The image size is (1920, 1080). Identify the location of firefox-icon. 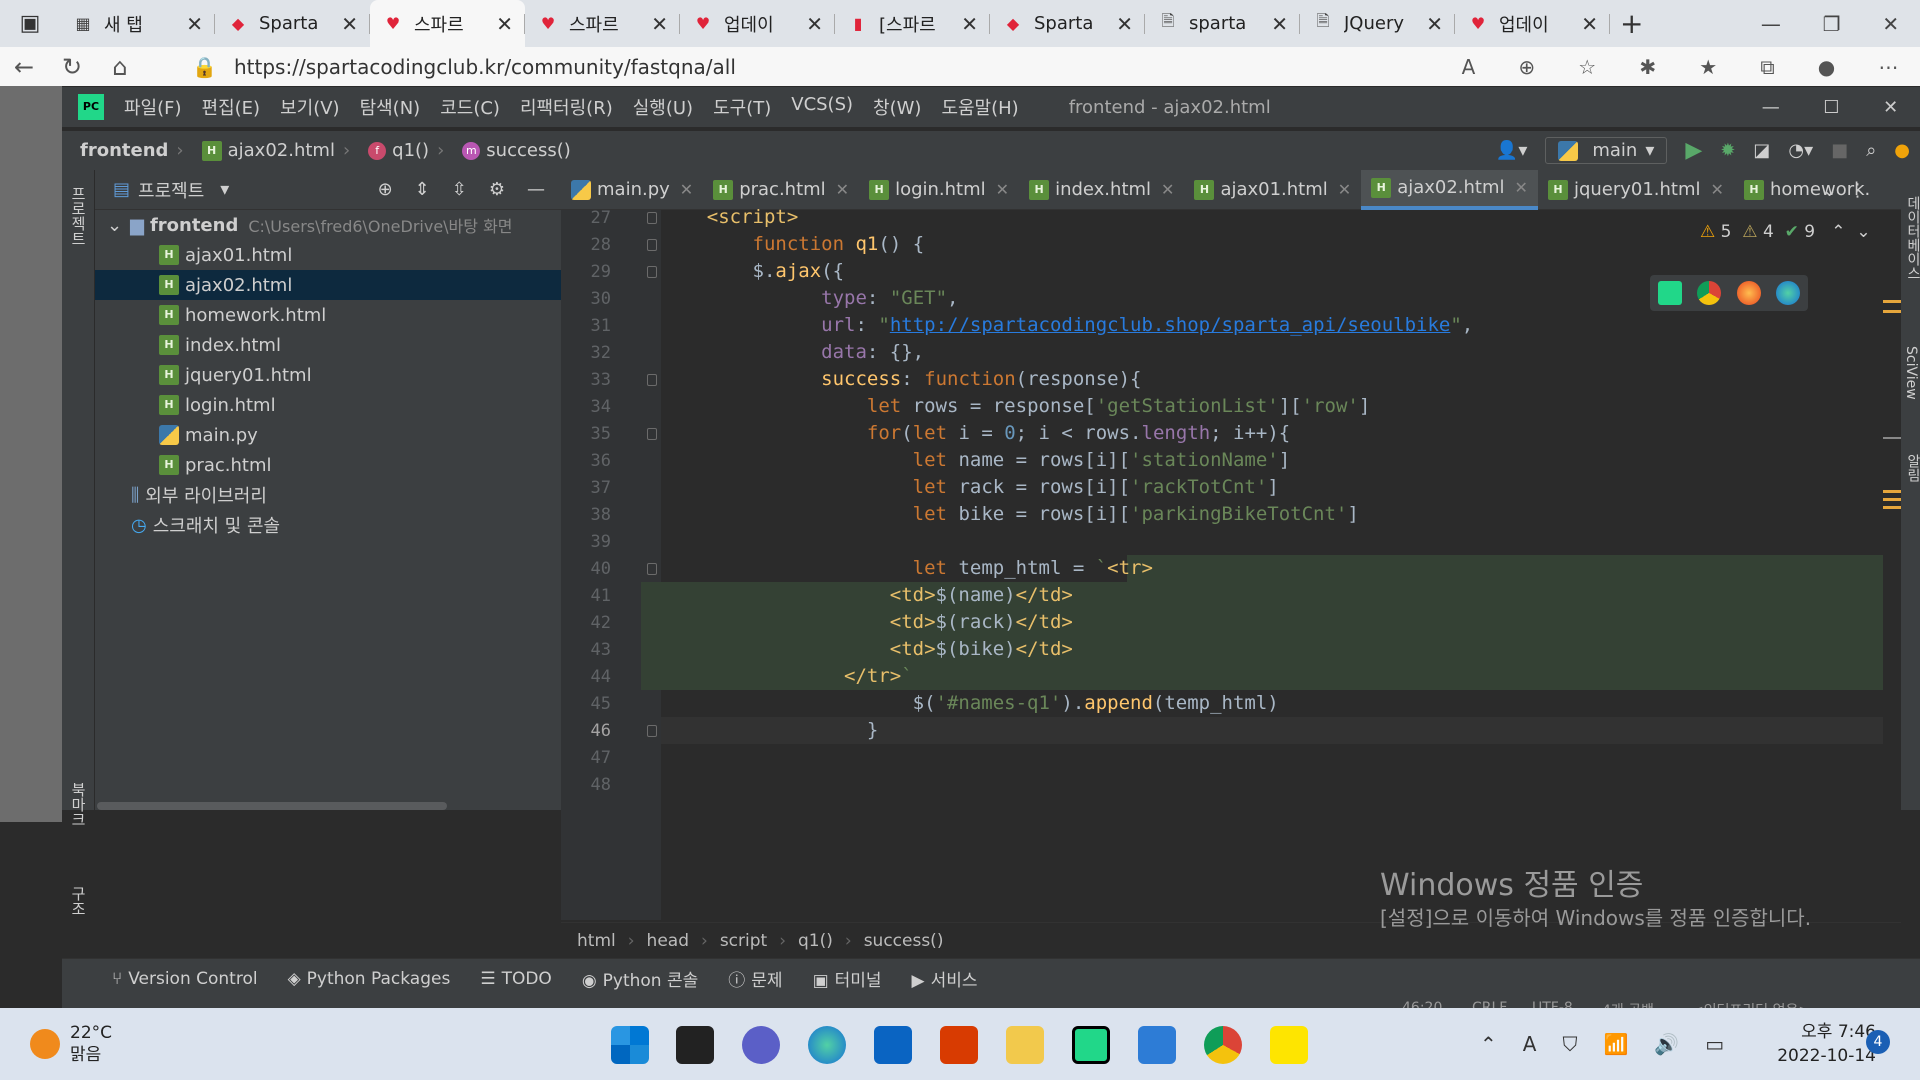
(1748, 293).